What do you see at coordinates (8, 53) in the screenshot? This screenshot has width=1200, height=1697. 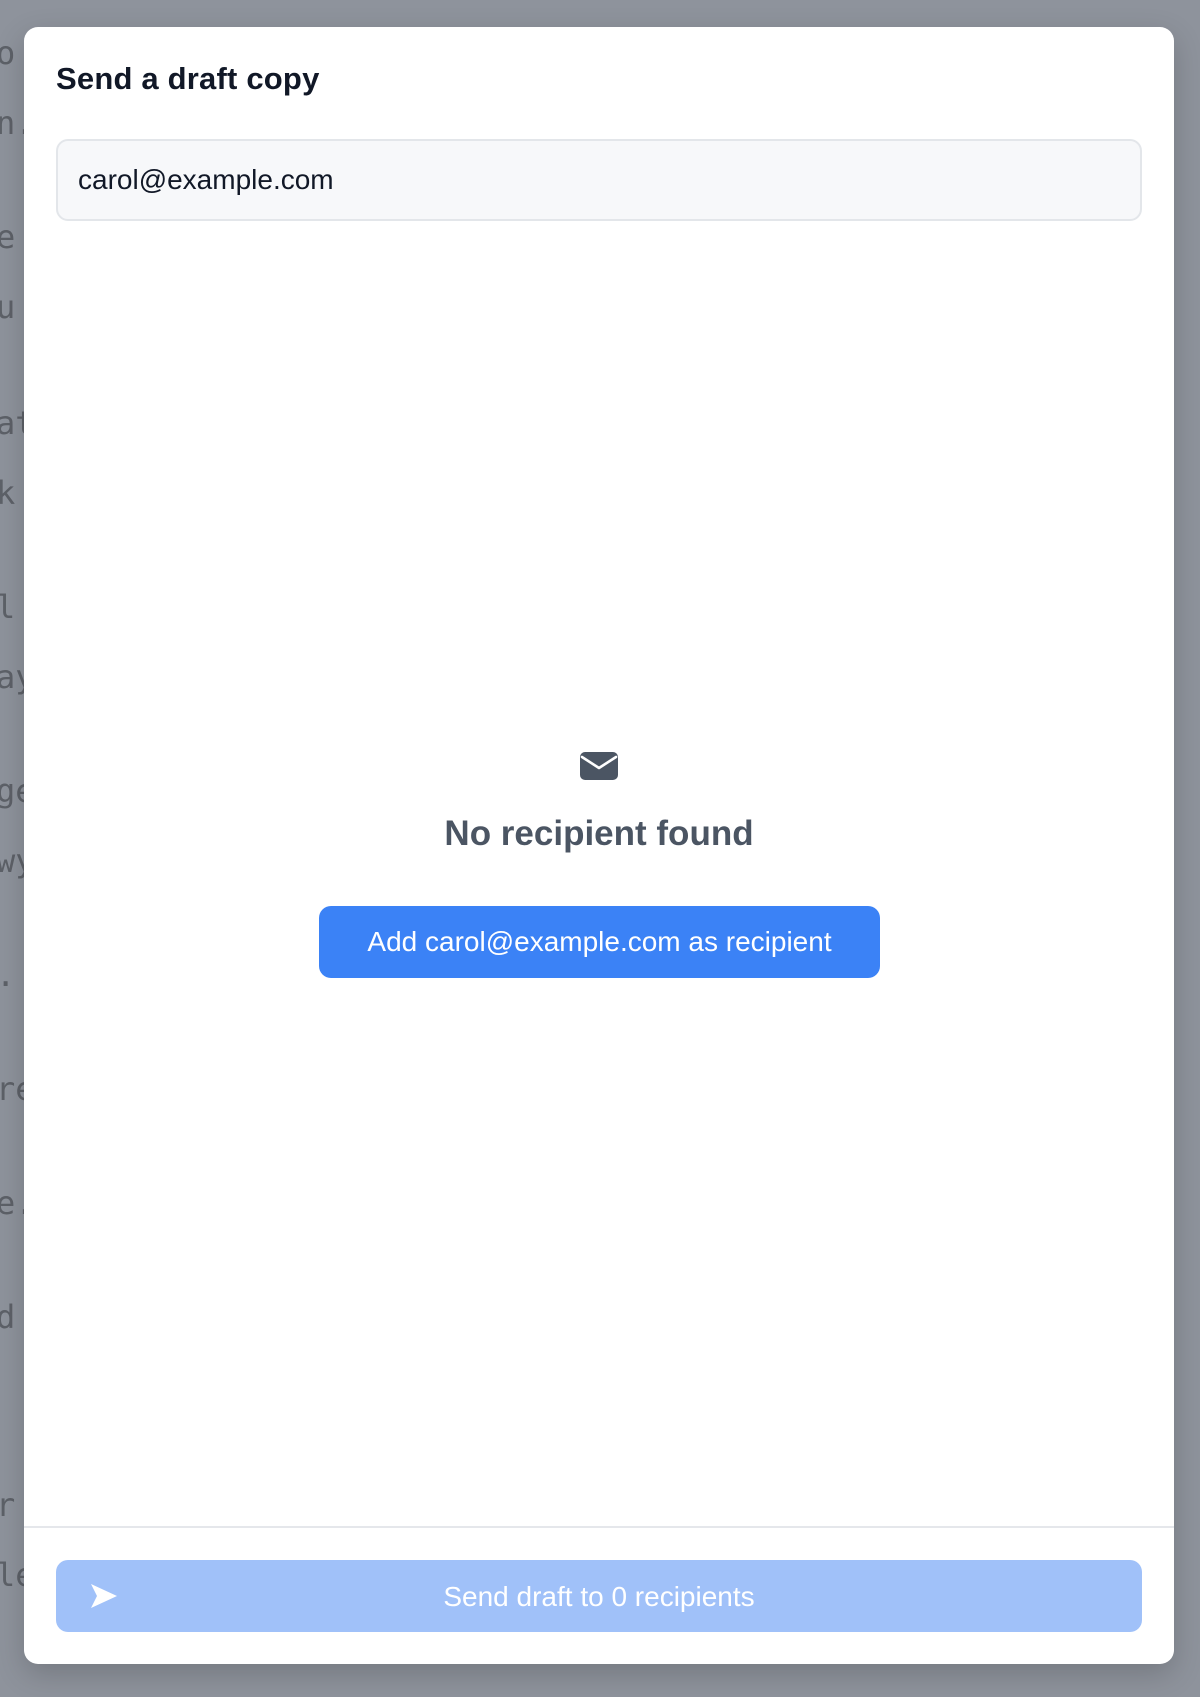 I see `background-text-line: o` at bounding box center [8, 53].